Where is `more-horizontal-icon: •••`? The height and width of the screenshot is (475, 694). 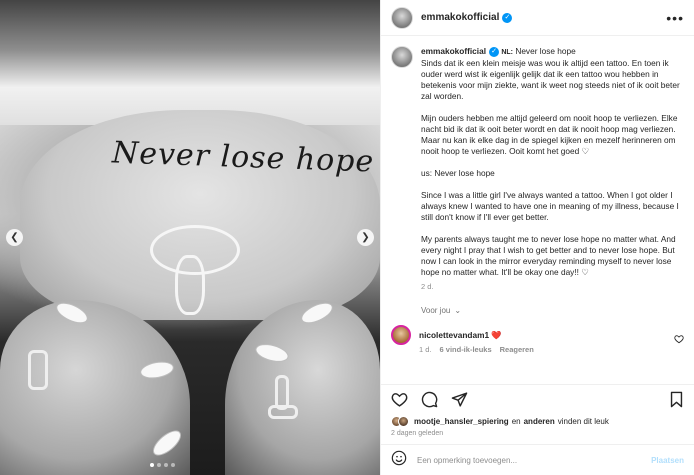
more-horizontal-icon: ••• is located at coordinates (675, 18).